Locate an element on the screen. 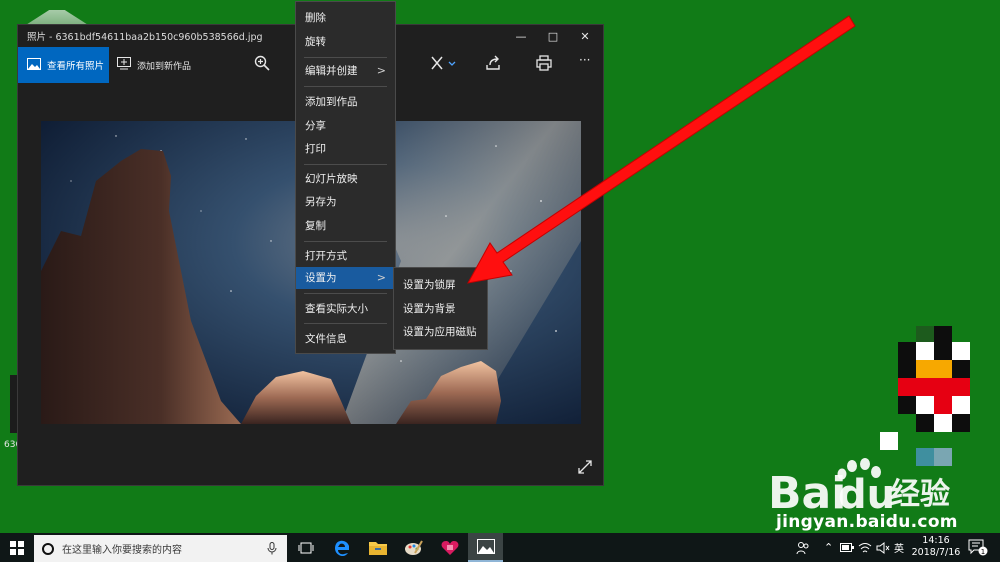 Image resolution: width=1000 pixels, height=562 pixels. task-view-icon is located at coordinates (305, 547).